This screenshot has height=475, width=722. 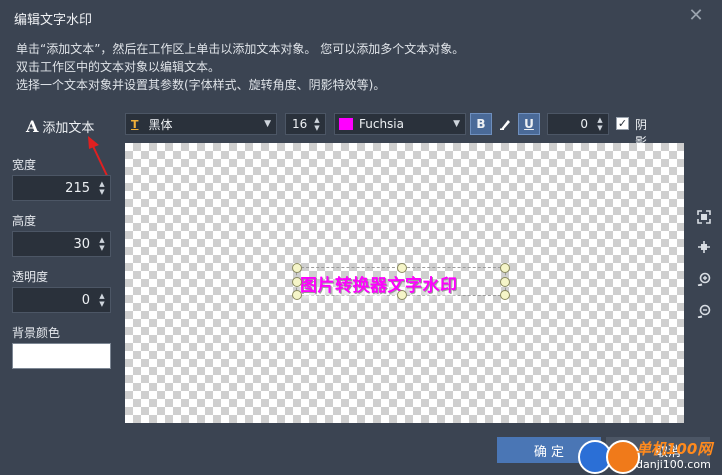 I want to click on logo-circle-icon, so click(x=623, y=457).